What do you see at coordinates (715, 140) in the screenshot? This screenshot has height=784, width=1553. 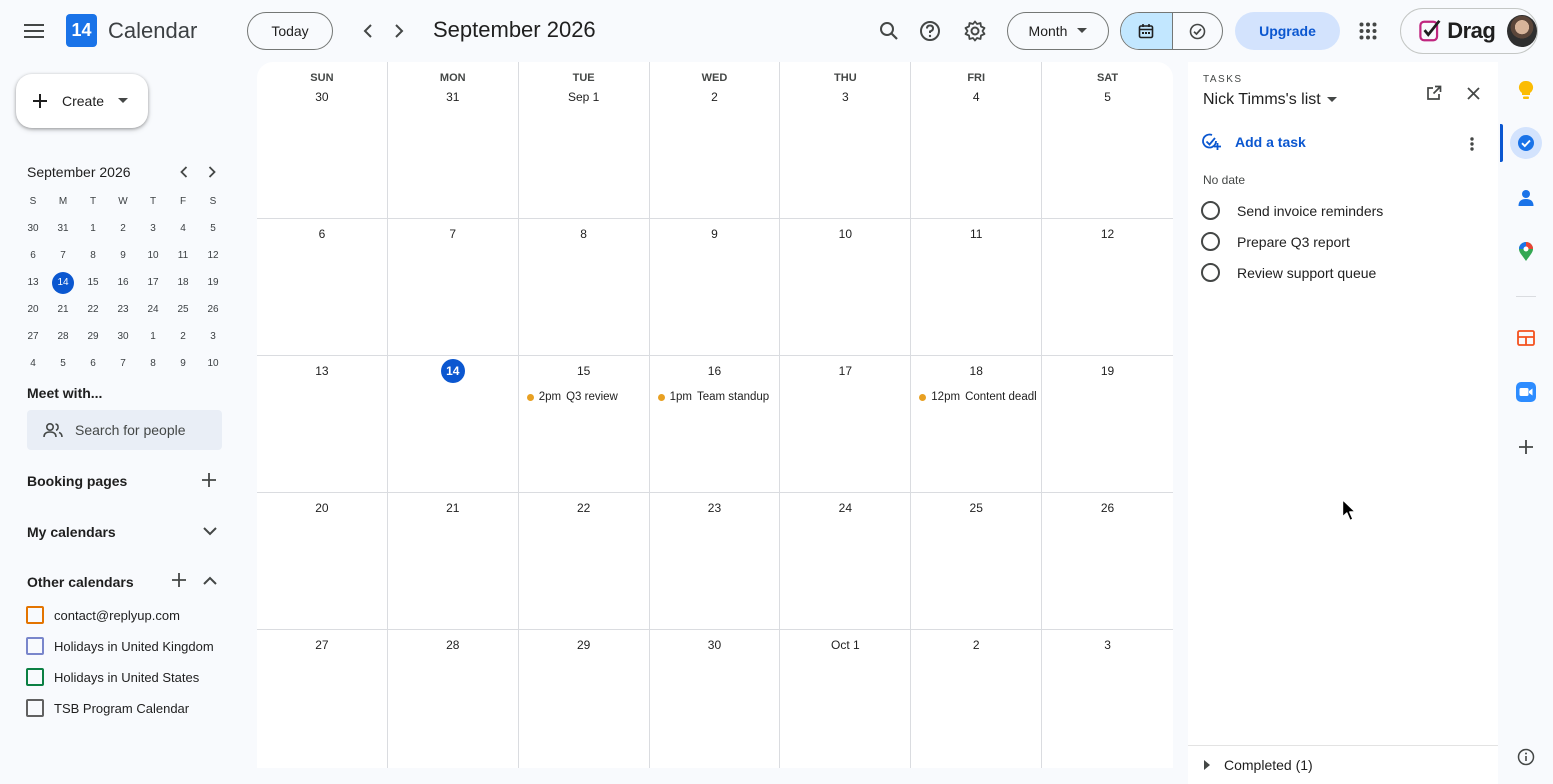 I see `day-cell: WED 2` at bounding box center [715, 140].